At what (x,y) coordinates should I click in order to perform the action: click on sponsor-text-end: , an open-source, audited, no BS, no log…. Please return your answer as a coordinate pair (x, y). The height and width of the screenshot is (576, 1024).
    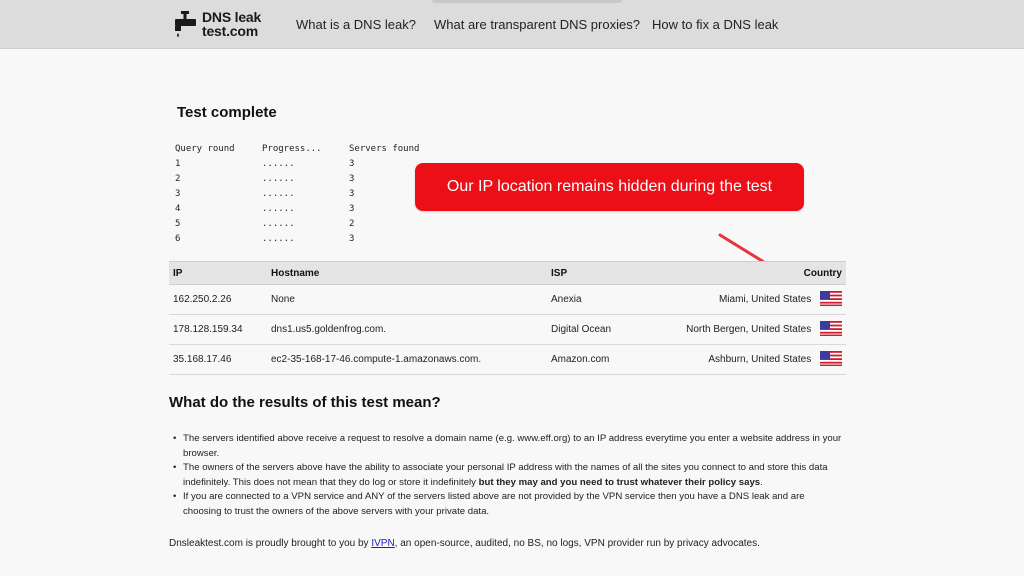
    Looking at the image, I should click on (577, 543).